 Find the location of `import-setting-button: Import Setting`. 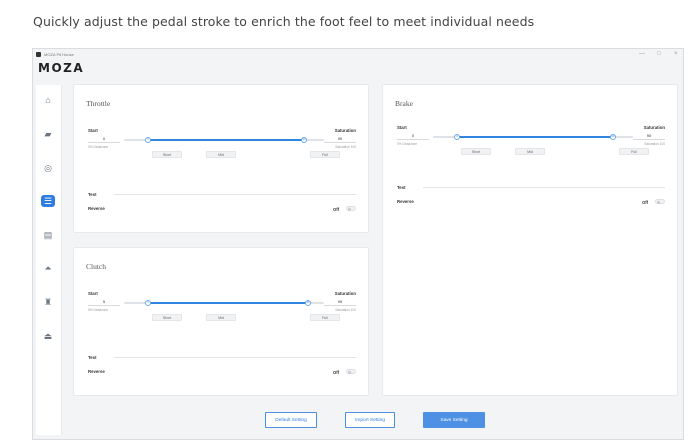

import-setting-button: Import Setting is located at coordinates (370, 420).